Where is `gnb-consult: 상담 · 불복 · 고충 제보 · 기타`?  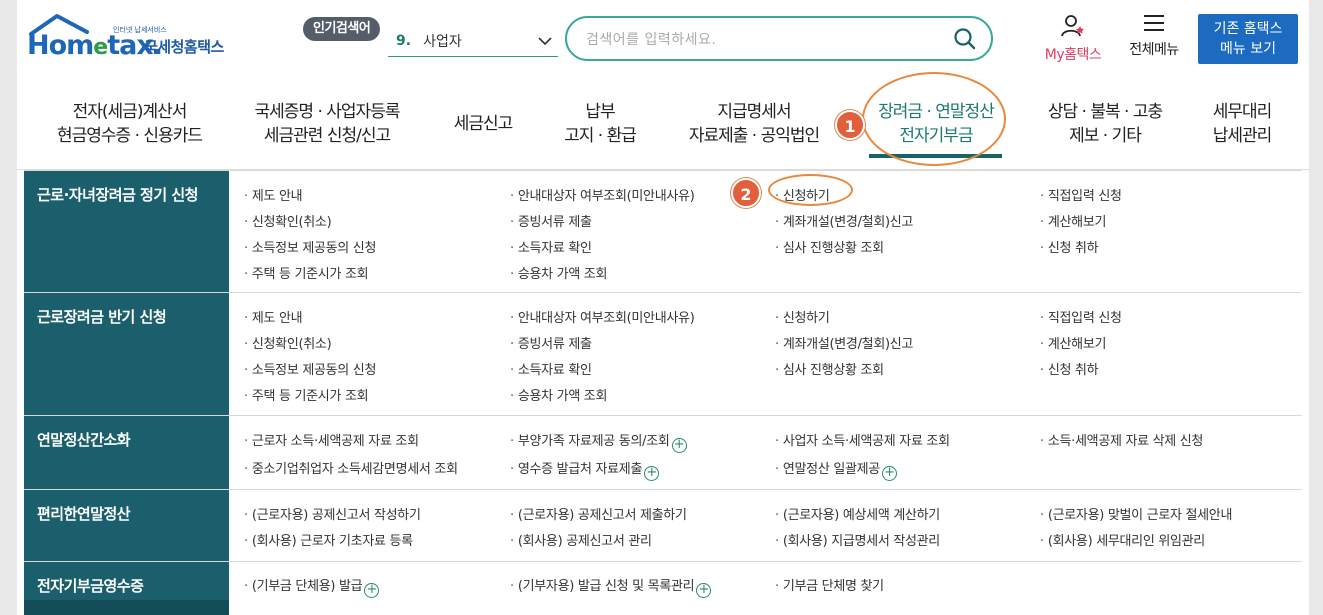 gnb-consult: 상담 · 불복 · 고충 제보 · 기타 is located at coordinates (1105, 124).